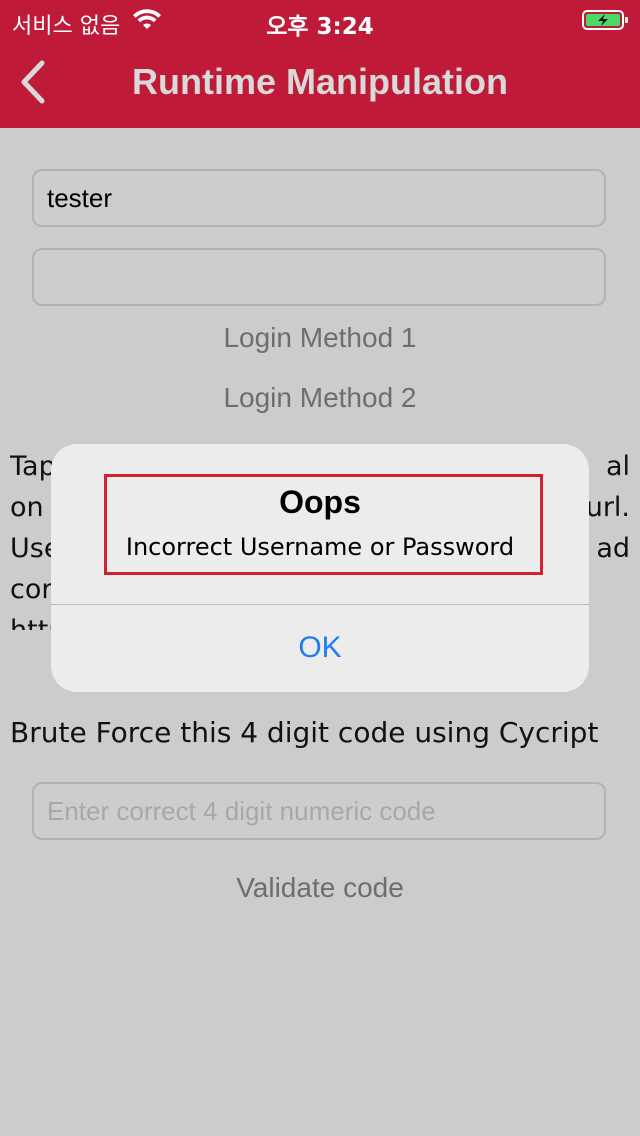 The image size is (640, 1136). What do you see at coordinates (320, 547) in the screenshot?
I see `alert-message: Incorrect Username or Password` at bounding box center [320, 547].